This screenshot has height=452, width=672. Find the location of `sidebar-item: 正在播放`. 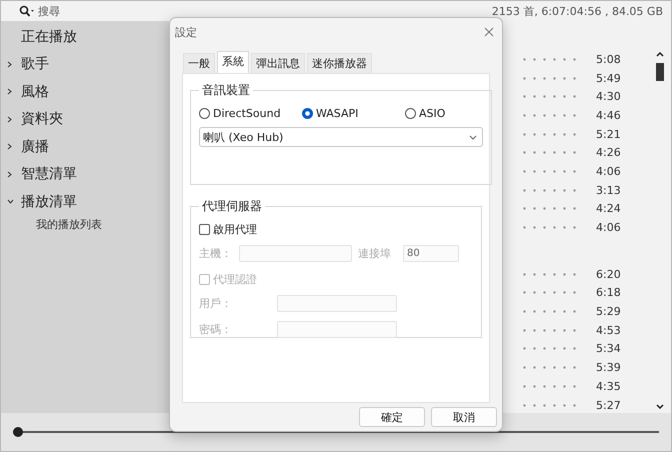

sidebar-item: 正在播放 is located at coordinates (85, 36).